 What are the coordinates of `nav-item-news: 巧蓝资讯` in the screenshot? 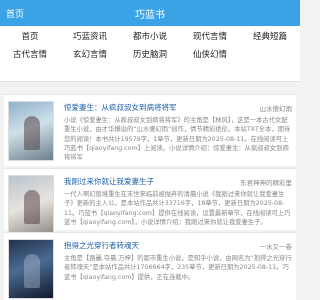 It's located at (90, 37).